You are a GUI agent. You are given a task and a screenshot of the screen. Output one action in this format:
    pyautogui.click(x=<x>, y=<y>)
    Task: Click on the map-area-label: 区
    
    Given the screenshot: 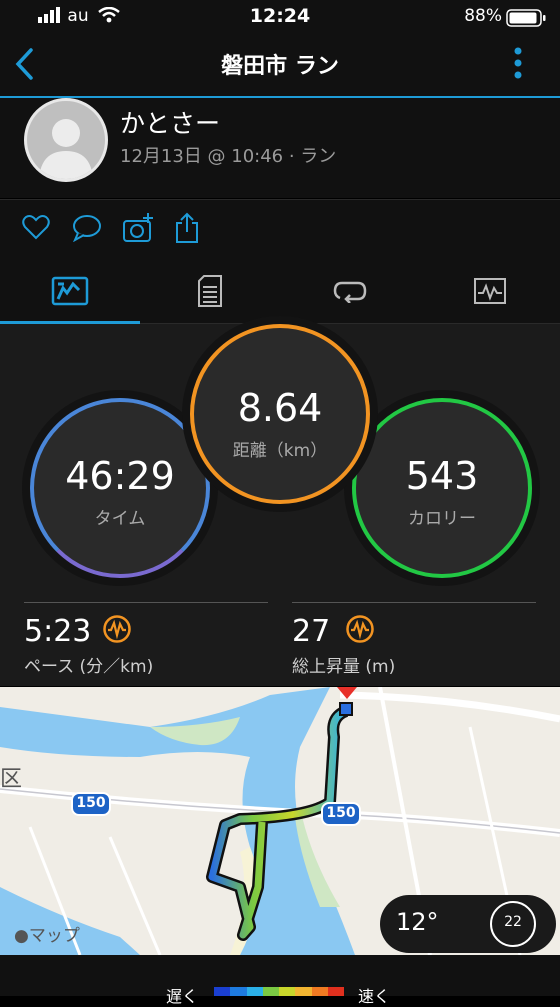 What is the action you would take?
    pyautogui.click(x=11, y=779)
    